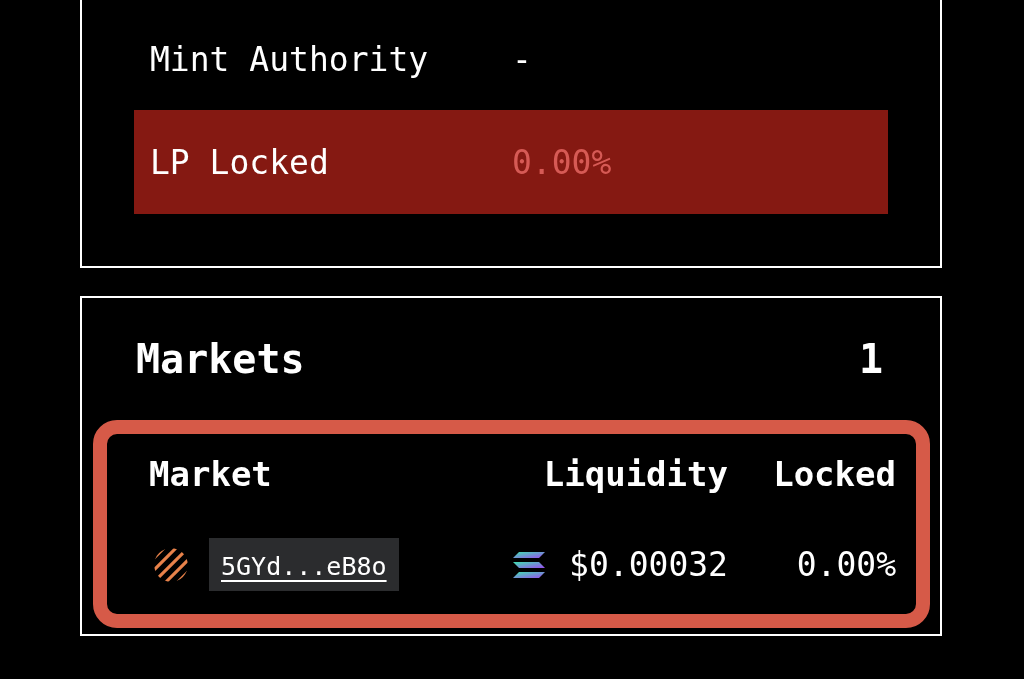 Image resolution: width=1024 pixels, height=679 pixels. What do you see at coordinates (834, 474) in the screenshot?
I see `column-header: Locked` at bounding box center [834, 474].